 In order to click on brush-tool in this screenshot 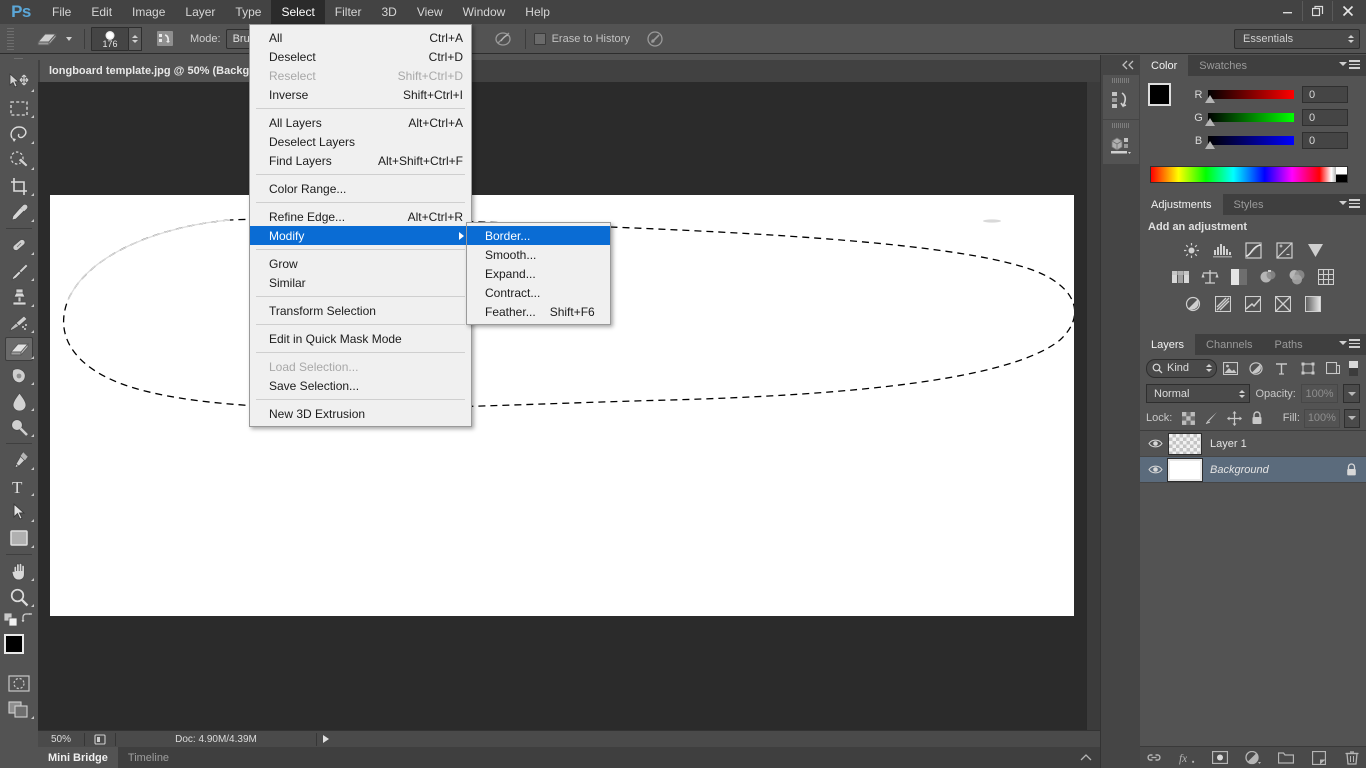, I will do `click(19, 271)`.